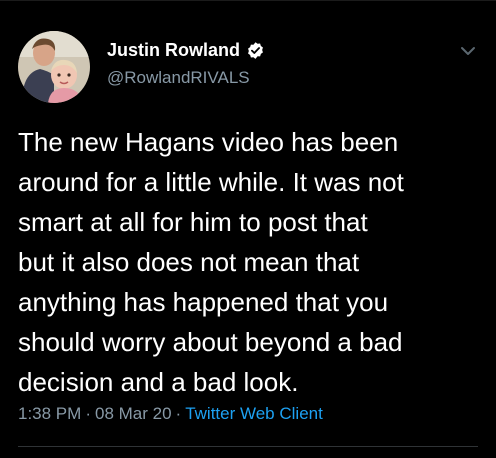 The image size is (496, 458). What do you see at coordinates (186, 63) in the screenshot?
I see `author-names: Justin Rowland @RowlandRIVALS` at bounding box center [186, 63].